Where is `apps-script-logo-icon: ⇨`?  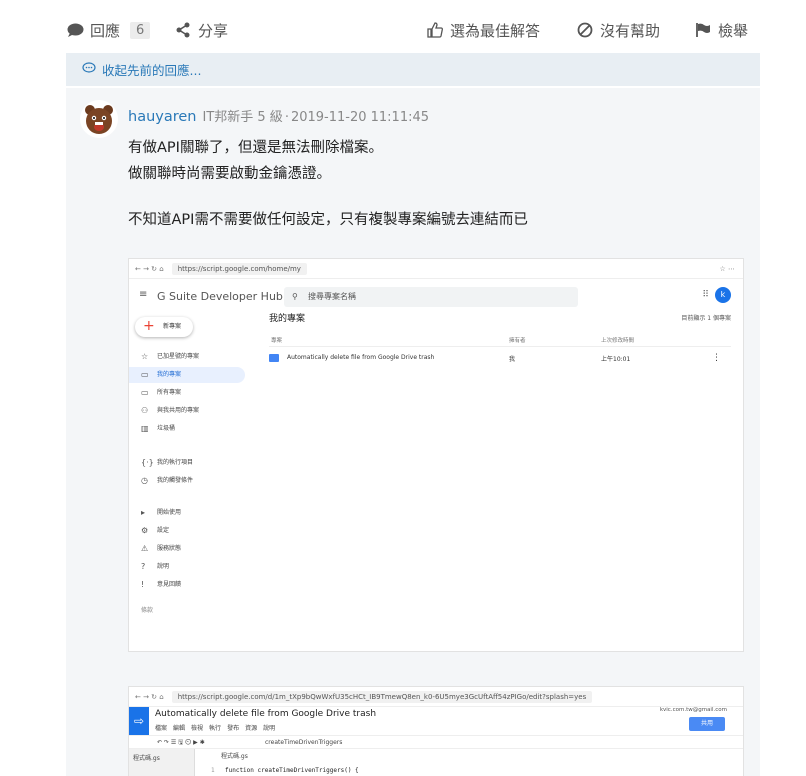 apps-script-logo-icon: ⇨ is located at coordinates (139, 721).